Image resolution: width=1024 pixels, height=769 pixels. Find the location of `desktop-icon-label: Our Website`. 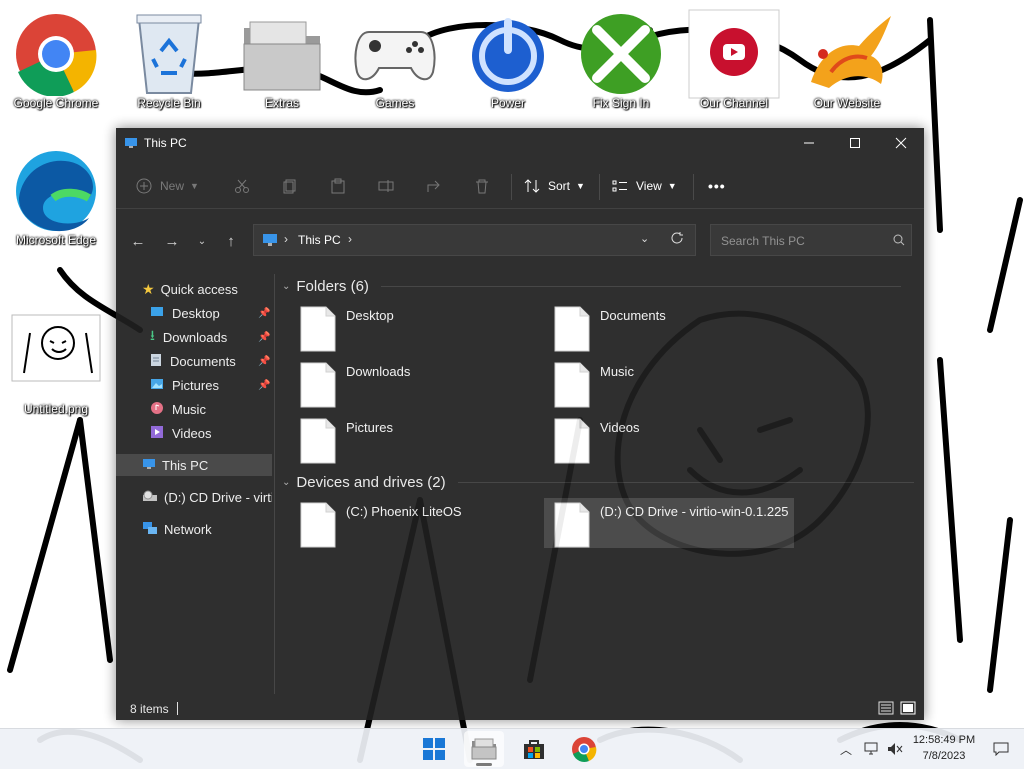

desktop-icon-label: Our Website is located at coordinates (847, 103).